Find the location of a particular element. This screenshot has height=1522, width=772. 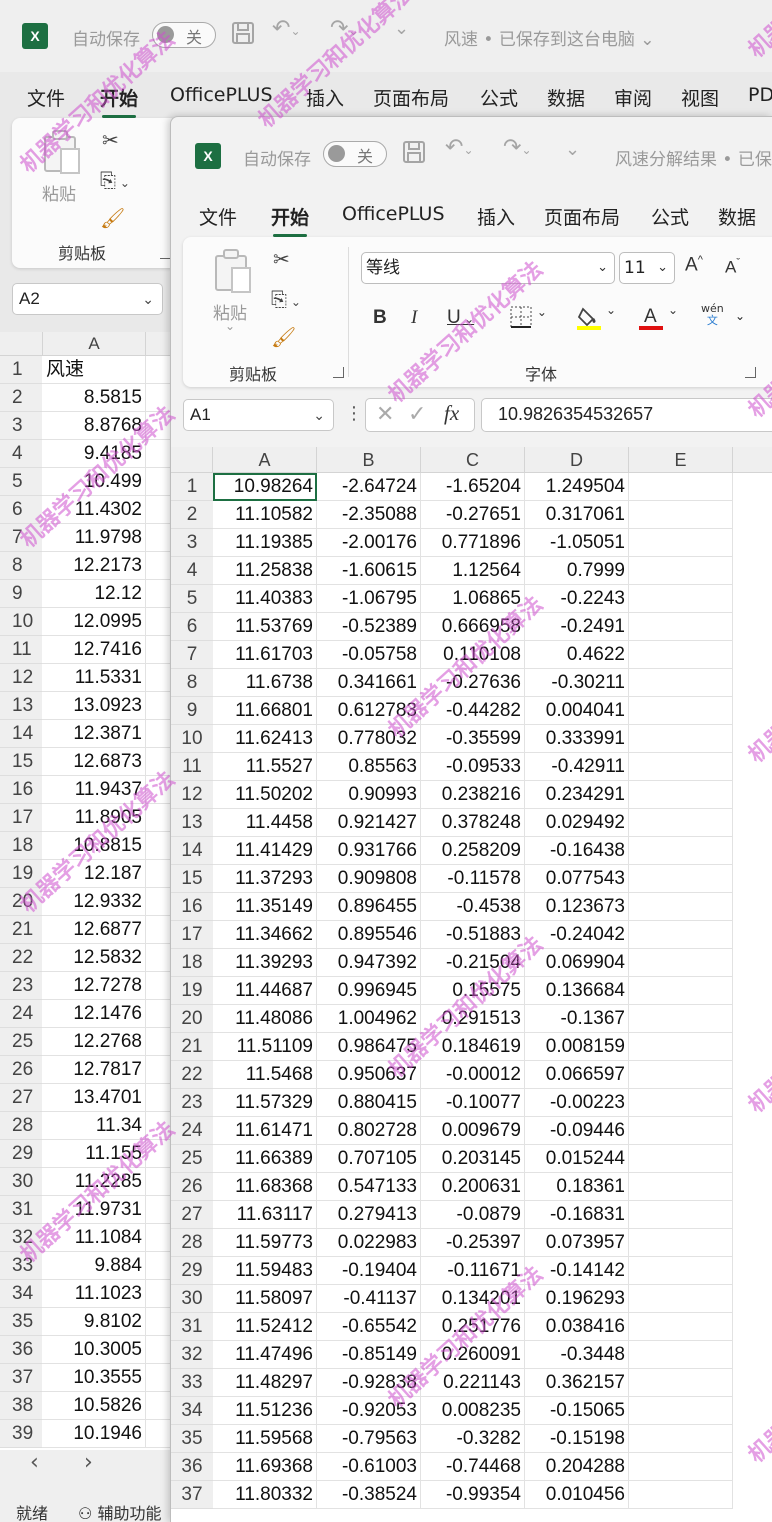

cell: 11.66801 is located at coordinates (265, 711).